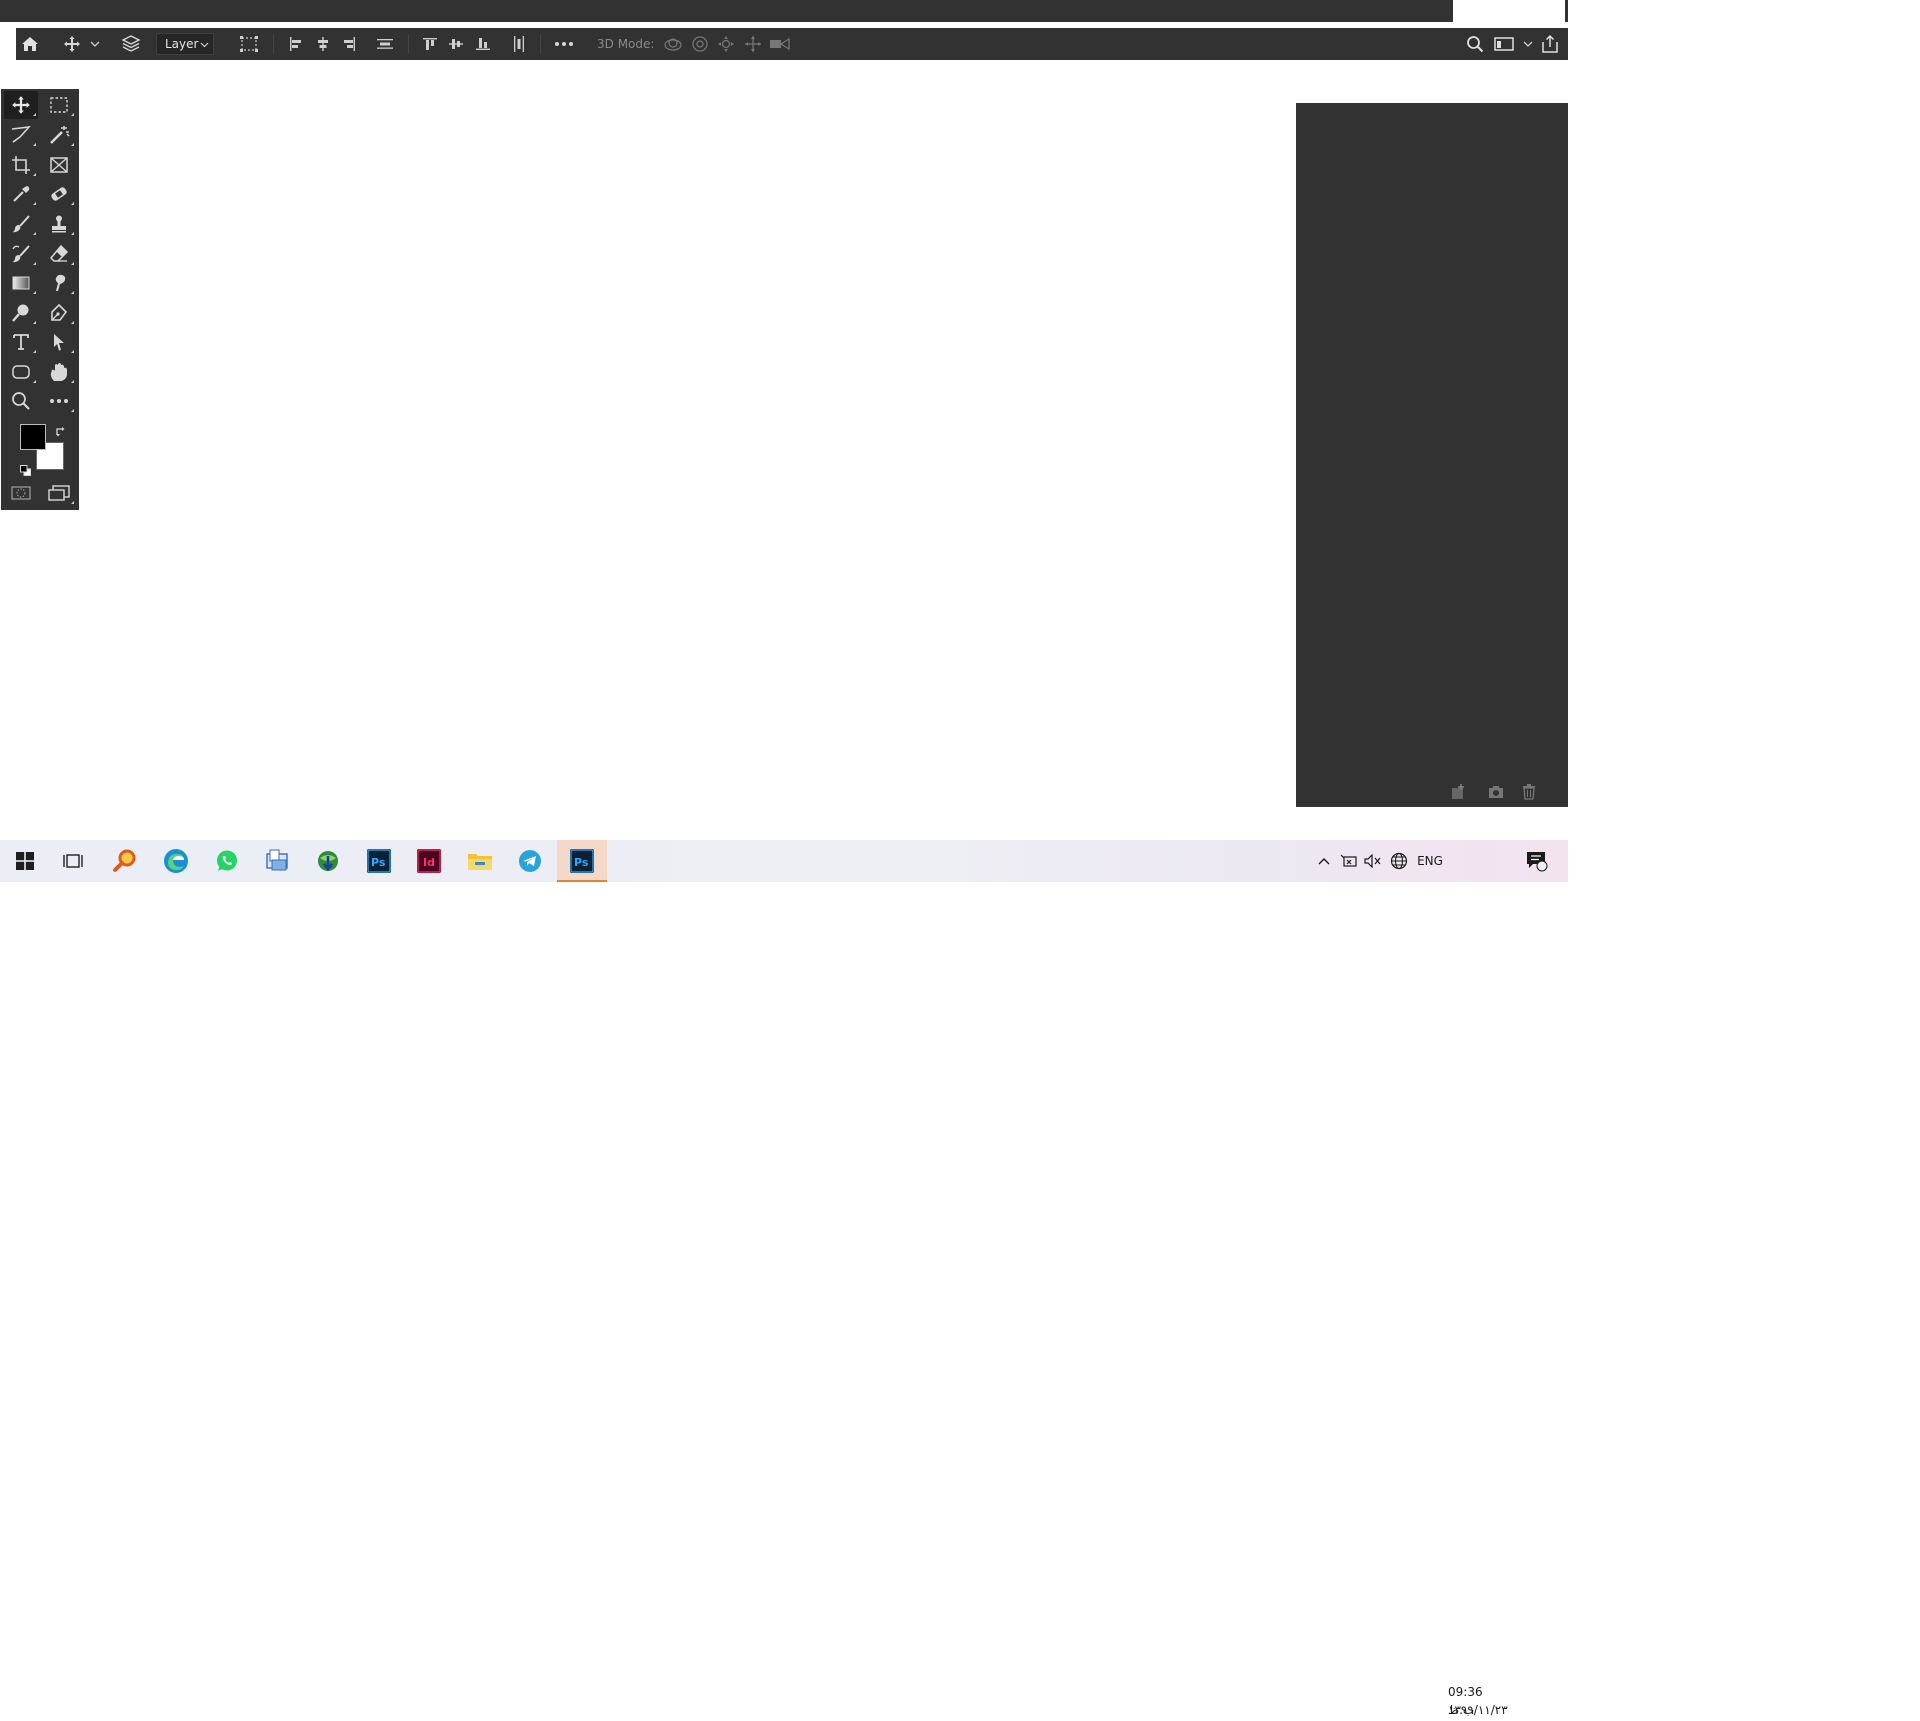  I want to click on scale-3d-button, so click(780, 44).